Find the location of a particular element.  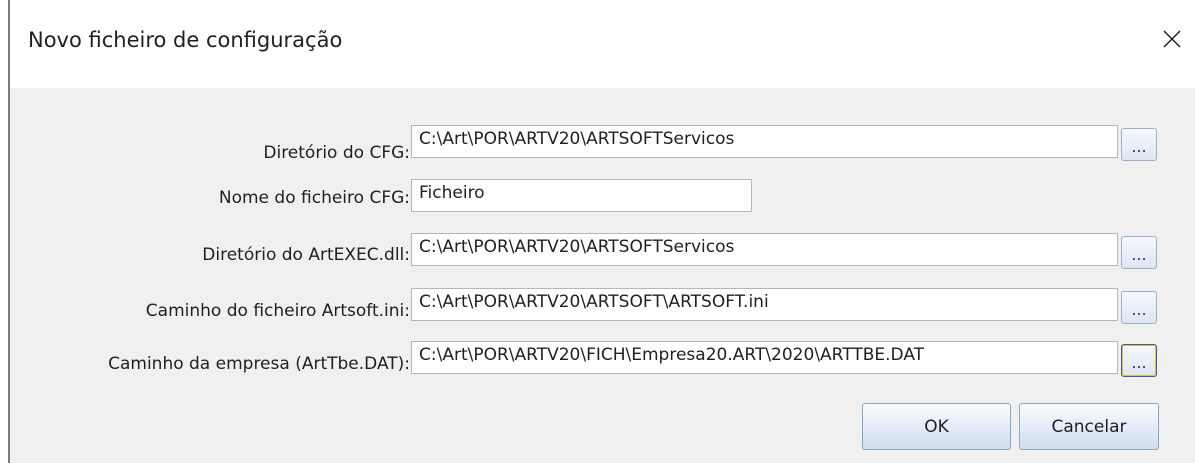

artsoft-ini-label: Caminho do ficheiro Artsoft.ini: is located at coordinates (277, 311).